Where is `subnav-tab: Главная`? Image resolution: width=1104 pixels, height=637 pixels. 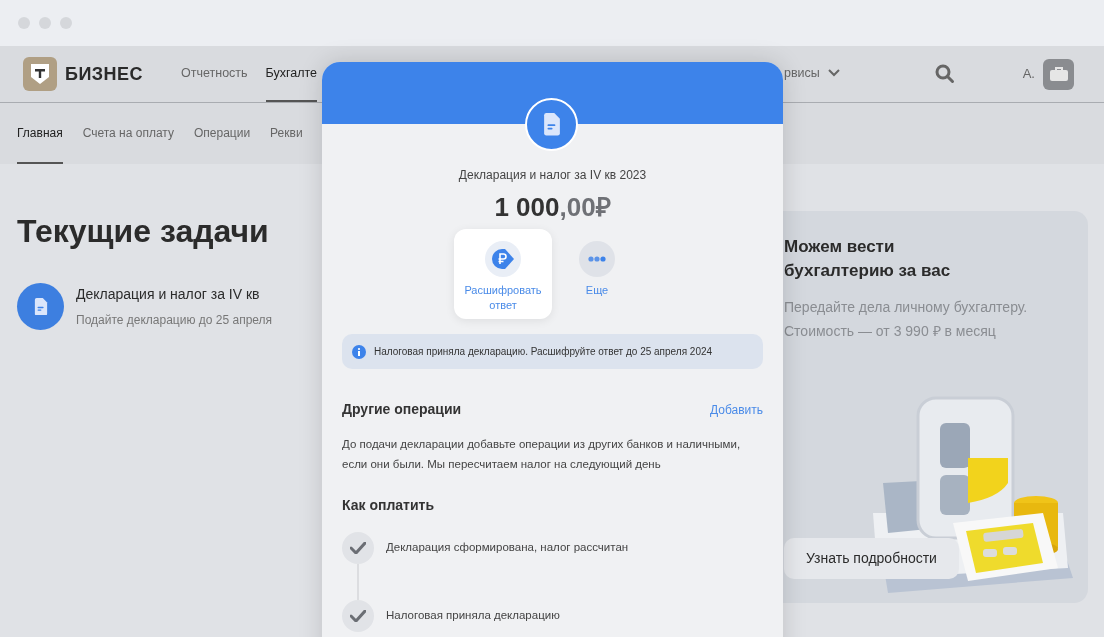
subnav-tab: Главная is located at coordinates (40, 133).